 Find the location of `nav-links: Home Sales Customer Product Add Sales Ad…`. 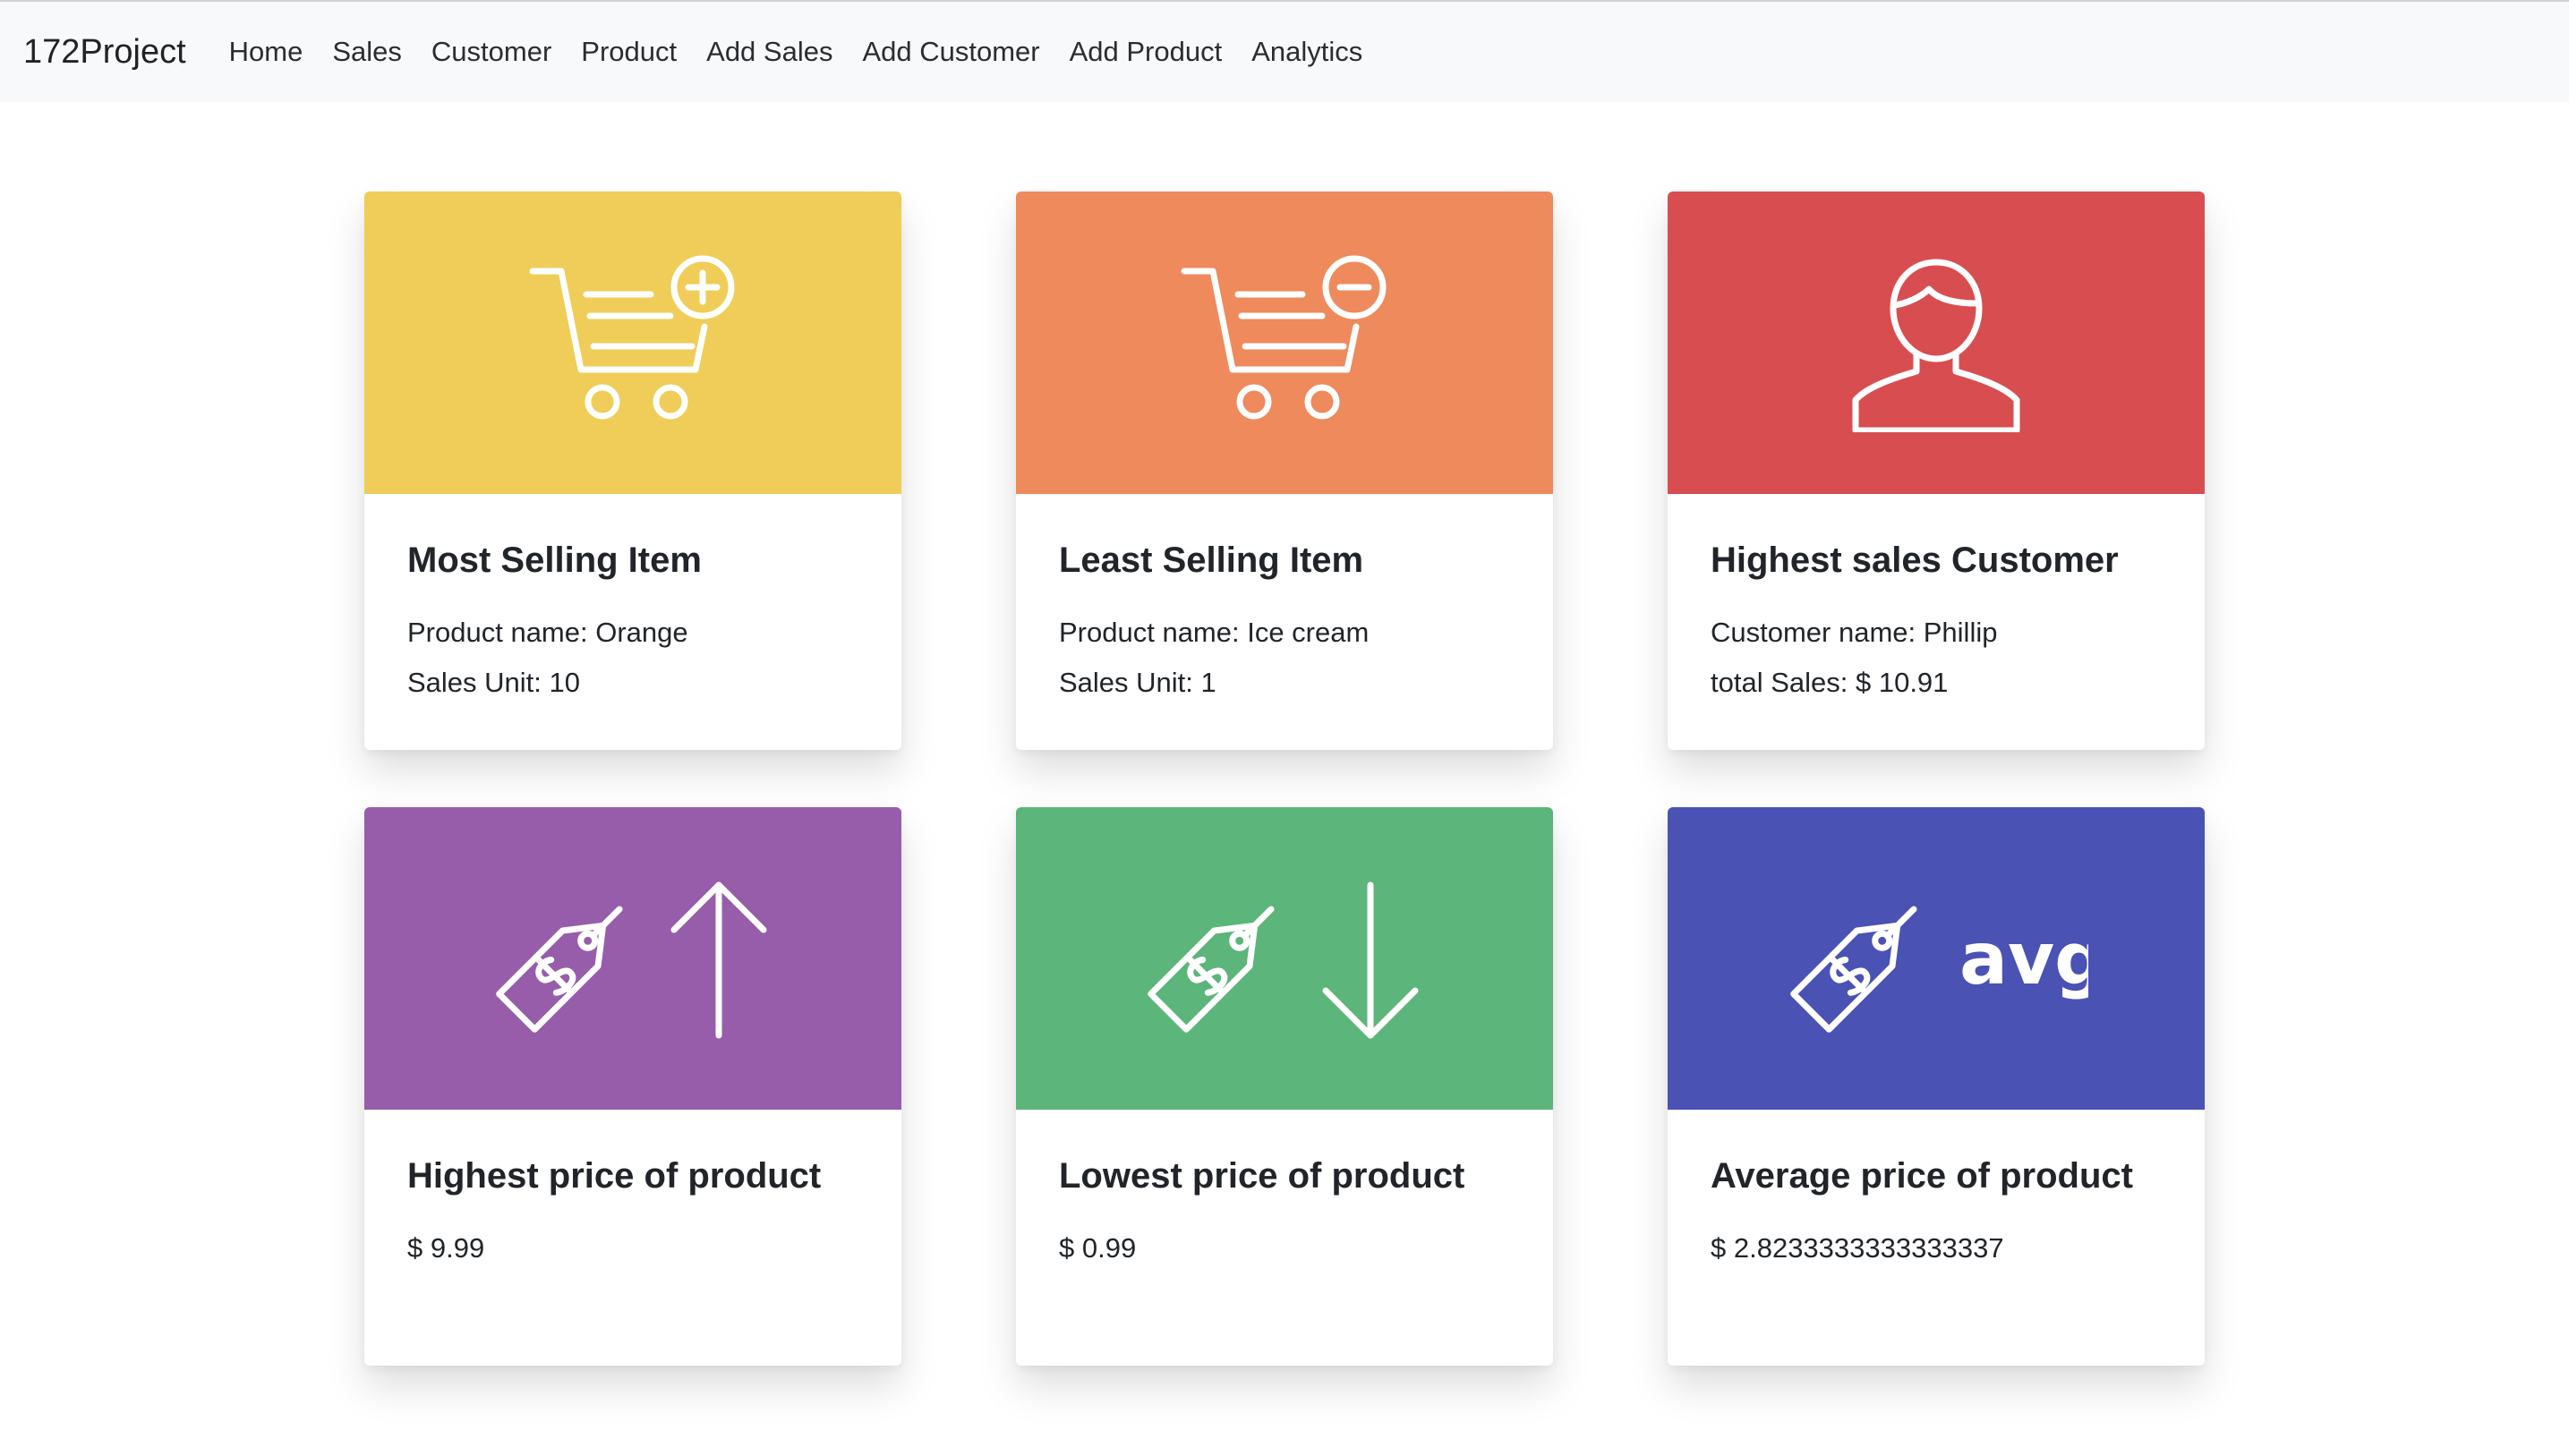

nav-links: Home Sales Customer Product Add Sales Ad… is located at coordinates (811, 52).